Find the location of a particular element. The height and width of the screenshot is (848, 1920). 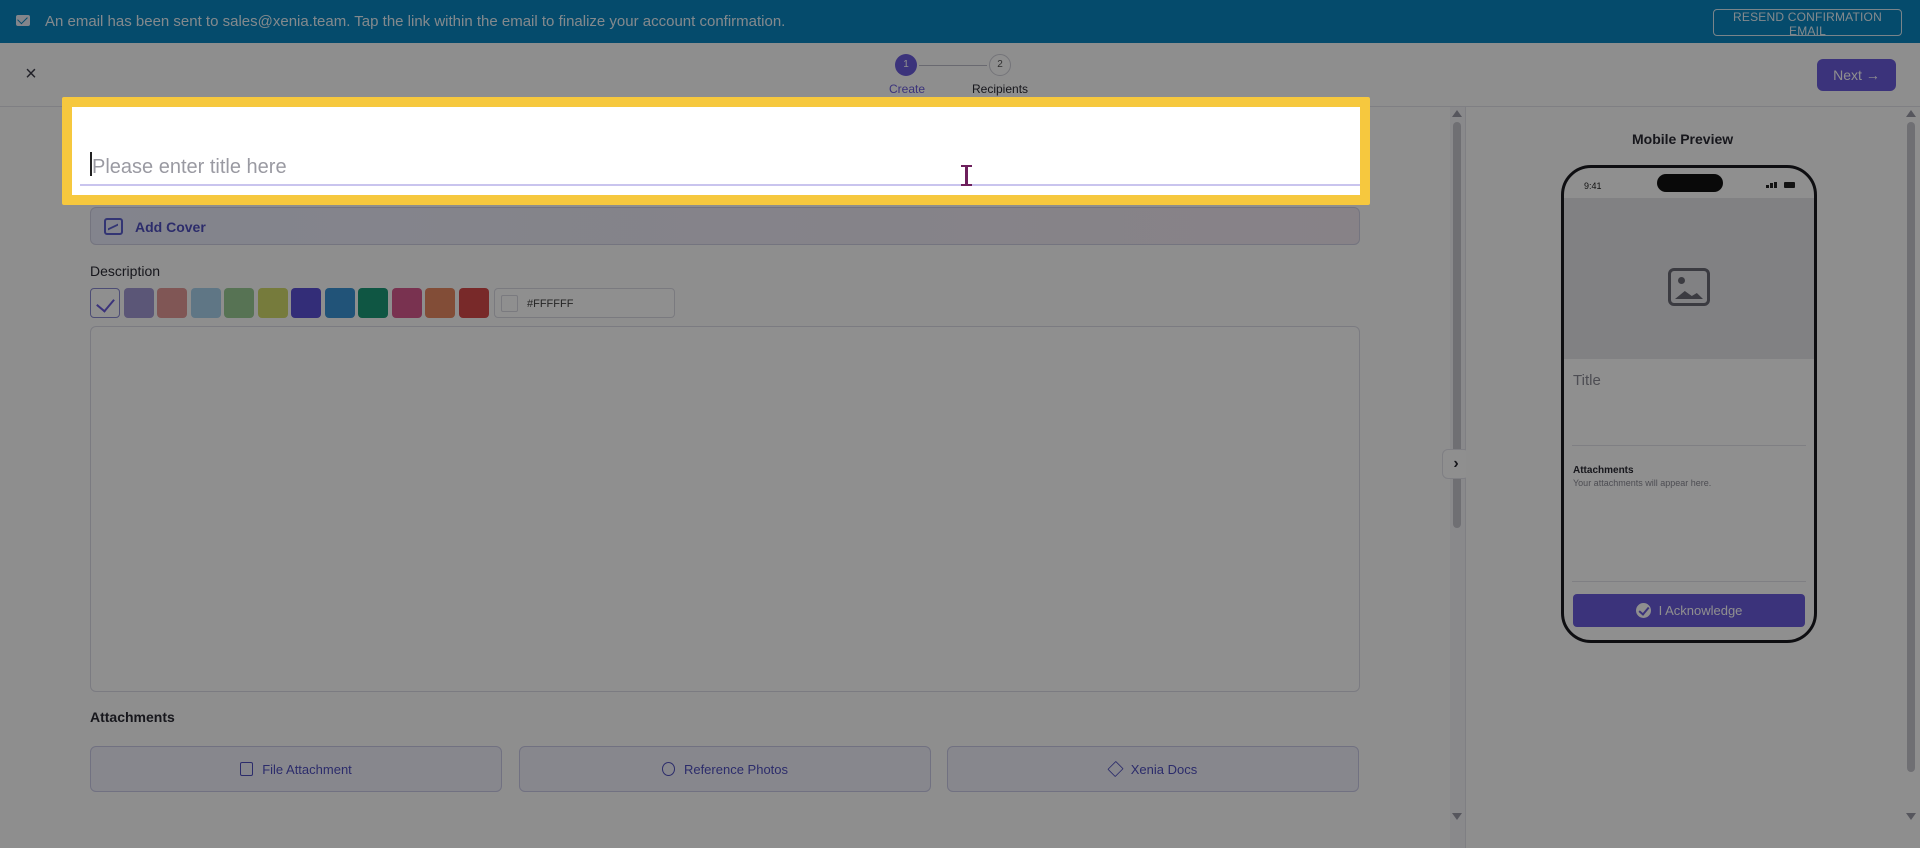

photo-icon is located at coordinates (668, 769).